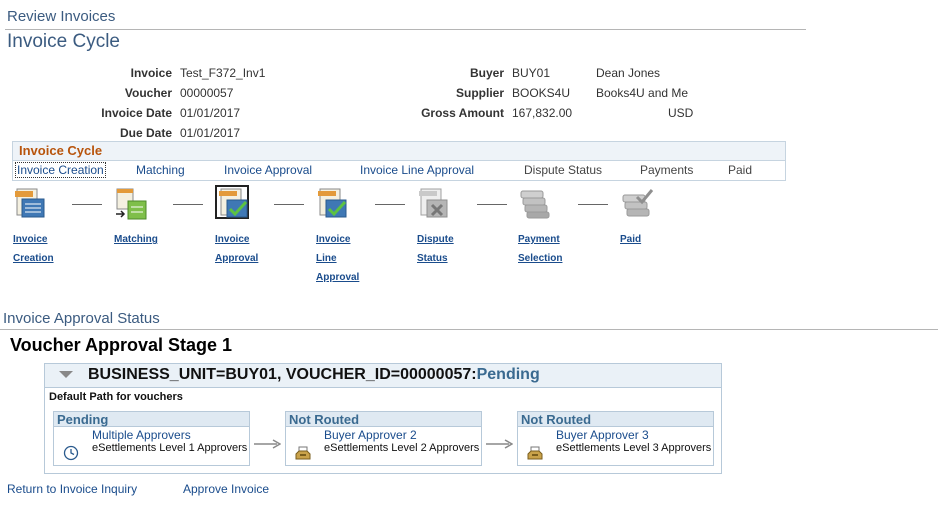 This screenshot has height=531, width=946. What do you see at coordinates (207, 93) in the screenshot?
I see `voucher-value: 00000057` at bounding box center [207, 93].